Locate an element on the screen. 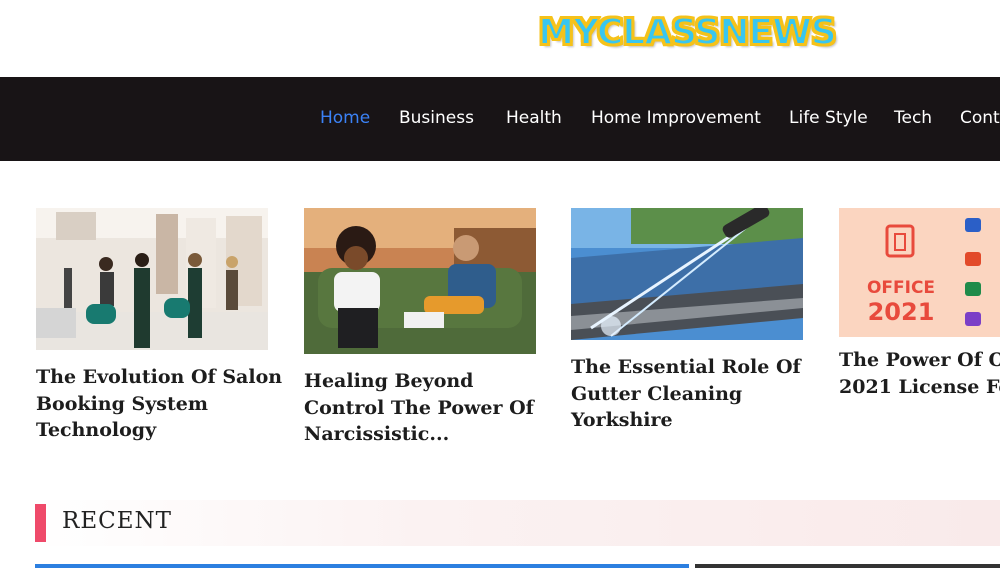  recent-section-title: RECENT is located at coordinates (117, 521).